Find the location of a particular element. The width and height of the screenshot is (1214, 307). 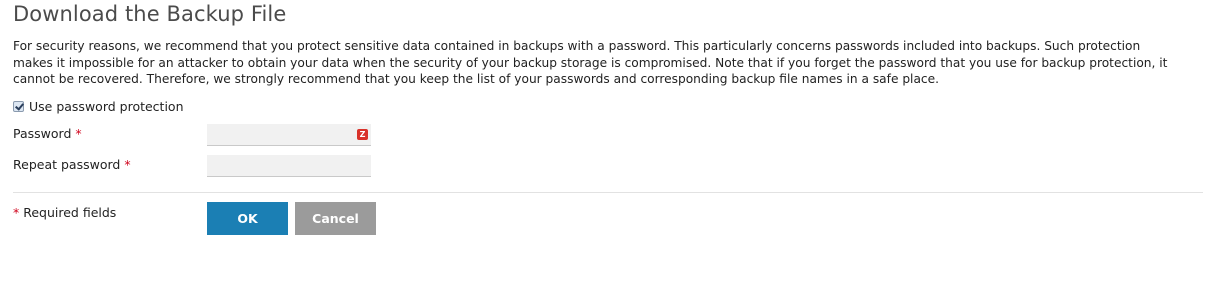

cancel-button: Cancel is located at coordinates (335, 218).